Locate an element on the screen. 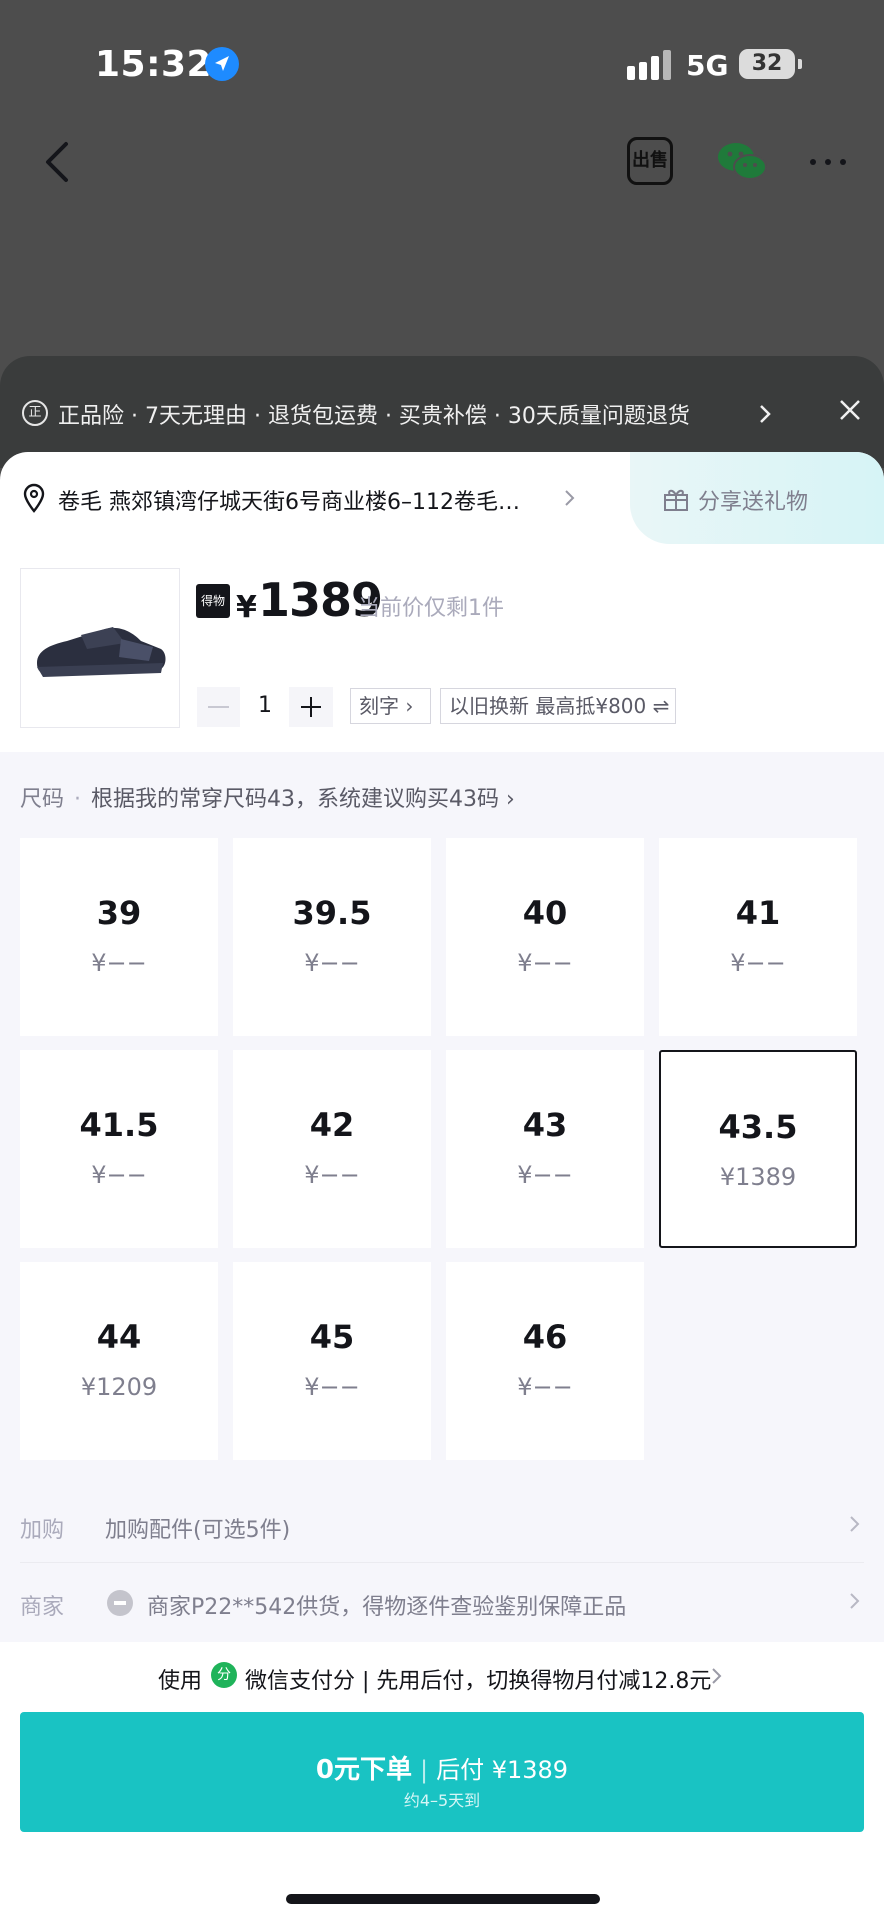 The width and height of the screenshot is (884, 1920). size-value: 46 is located at coordinates (545, 1337).